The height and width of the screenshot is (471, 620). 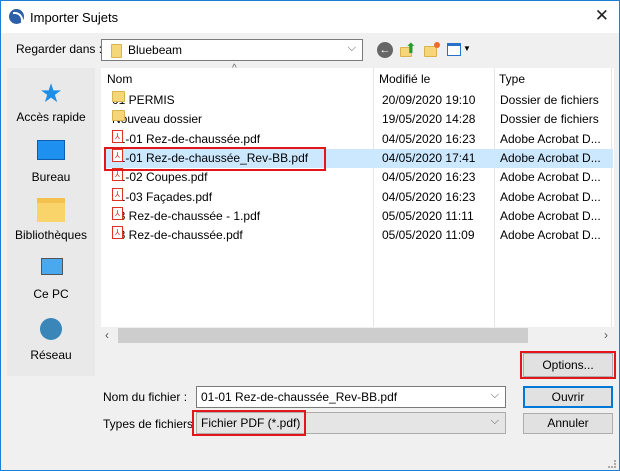 I want to click on column-header-type: Type, so click(x=512, y=79).